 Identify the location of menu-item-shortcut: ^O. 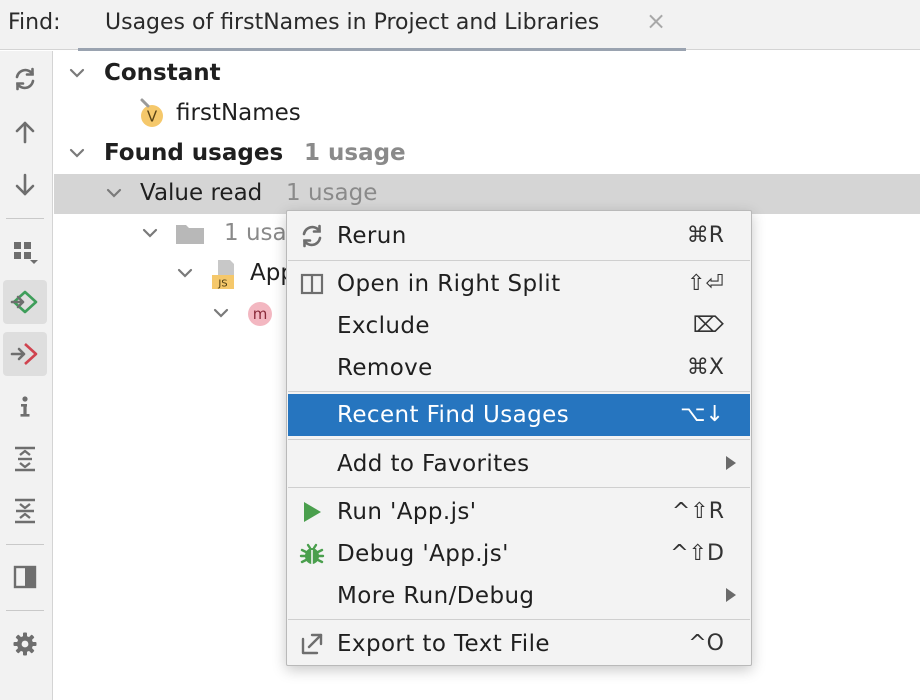
(706, 643).